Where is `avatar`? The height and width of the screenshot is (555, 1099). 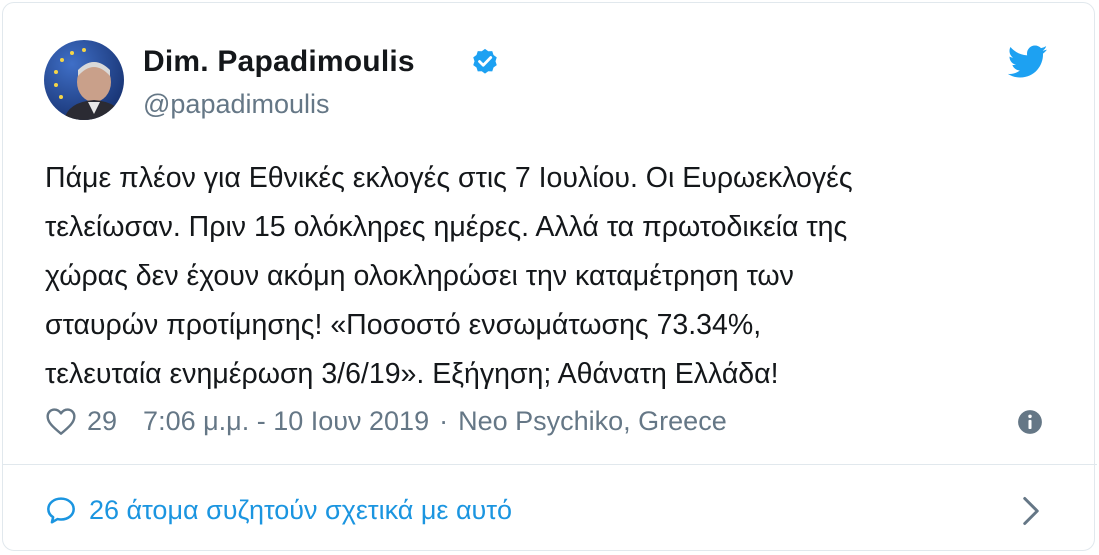 avatar is located at coordinates (84, 80).